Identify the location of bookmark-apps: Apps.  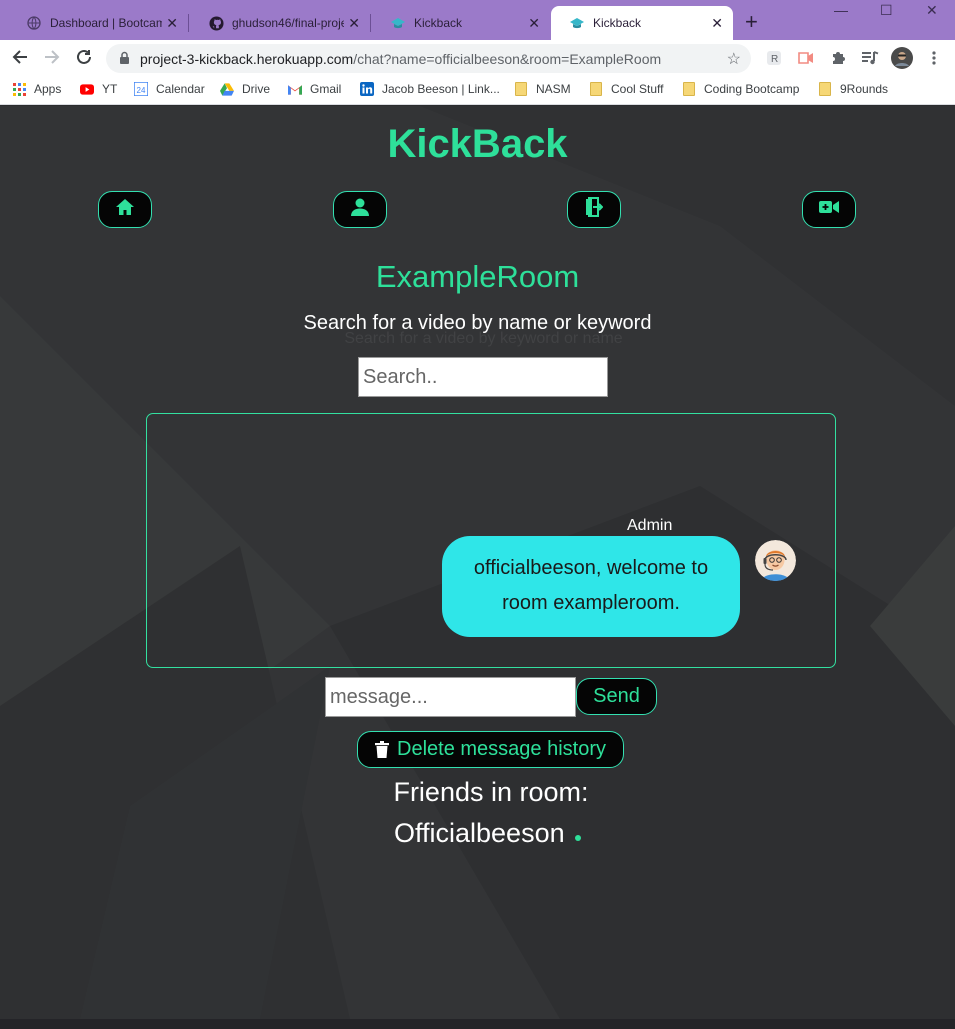
(36, 89).